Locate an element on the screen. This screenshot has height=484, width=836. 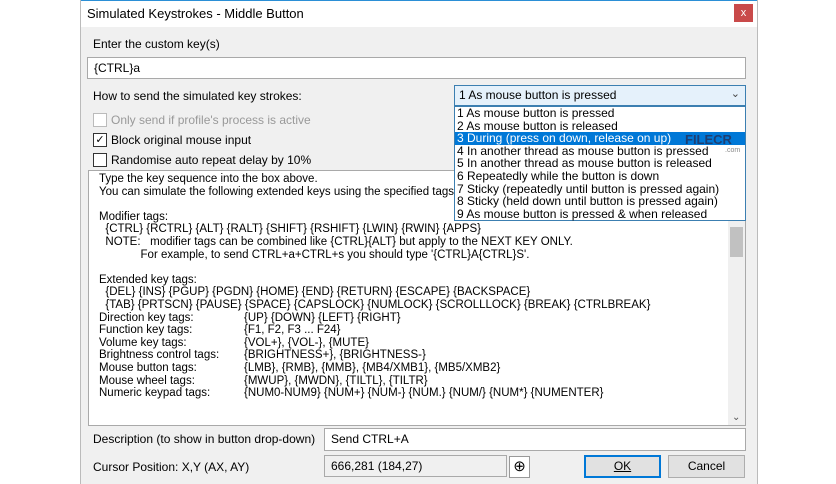
tag-row: Function key tags: {F1, F2, F3 ... F24} is located at coordinates (422, 330).